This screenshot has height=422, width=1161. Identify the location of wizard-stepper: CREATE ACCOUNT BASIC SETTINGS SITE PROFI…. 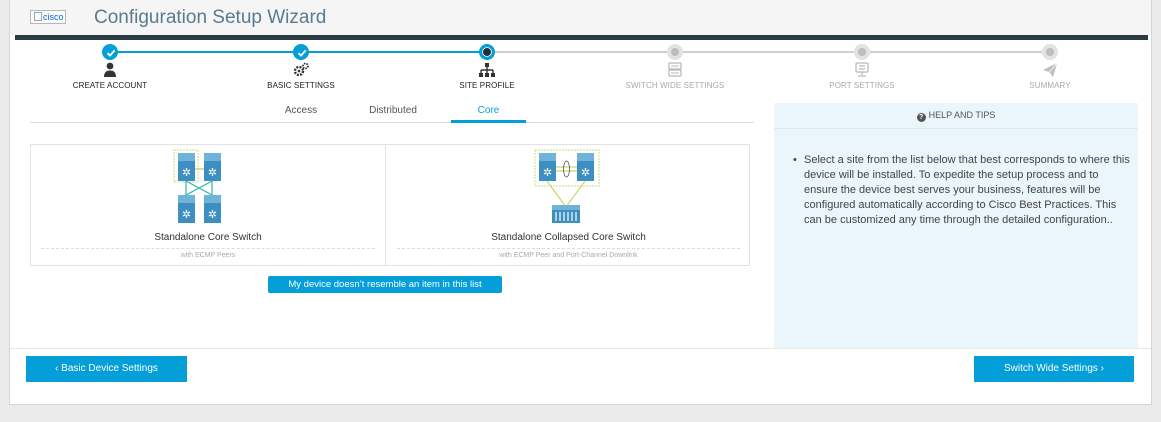
(580, 68).